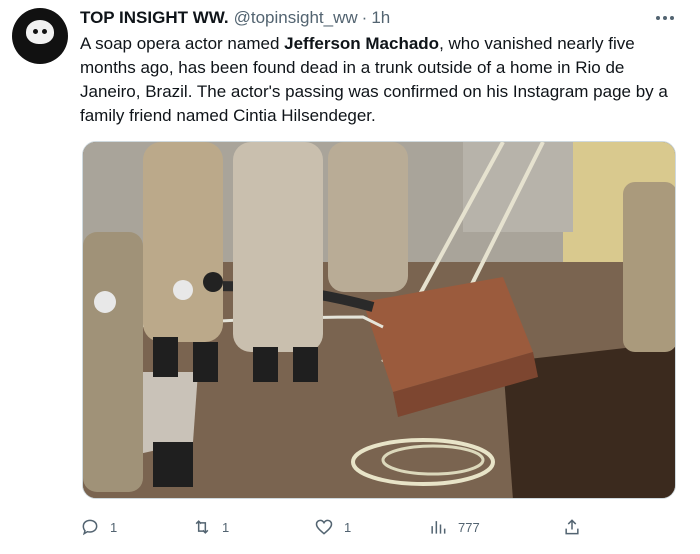 The height and width of the screenshot is (554, 700). I want to click on display-name: TOP INSIGHT WW., so click(154, 18).